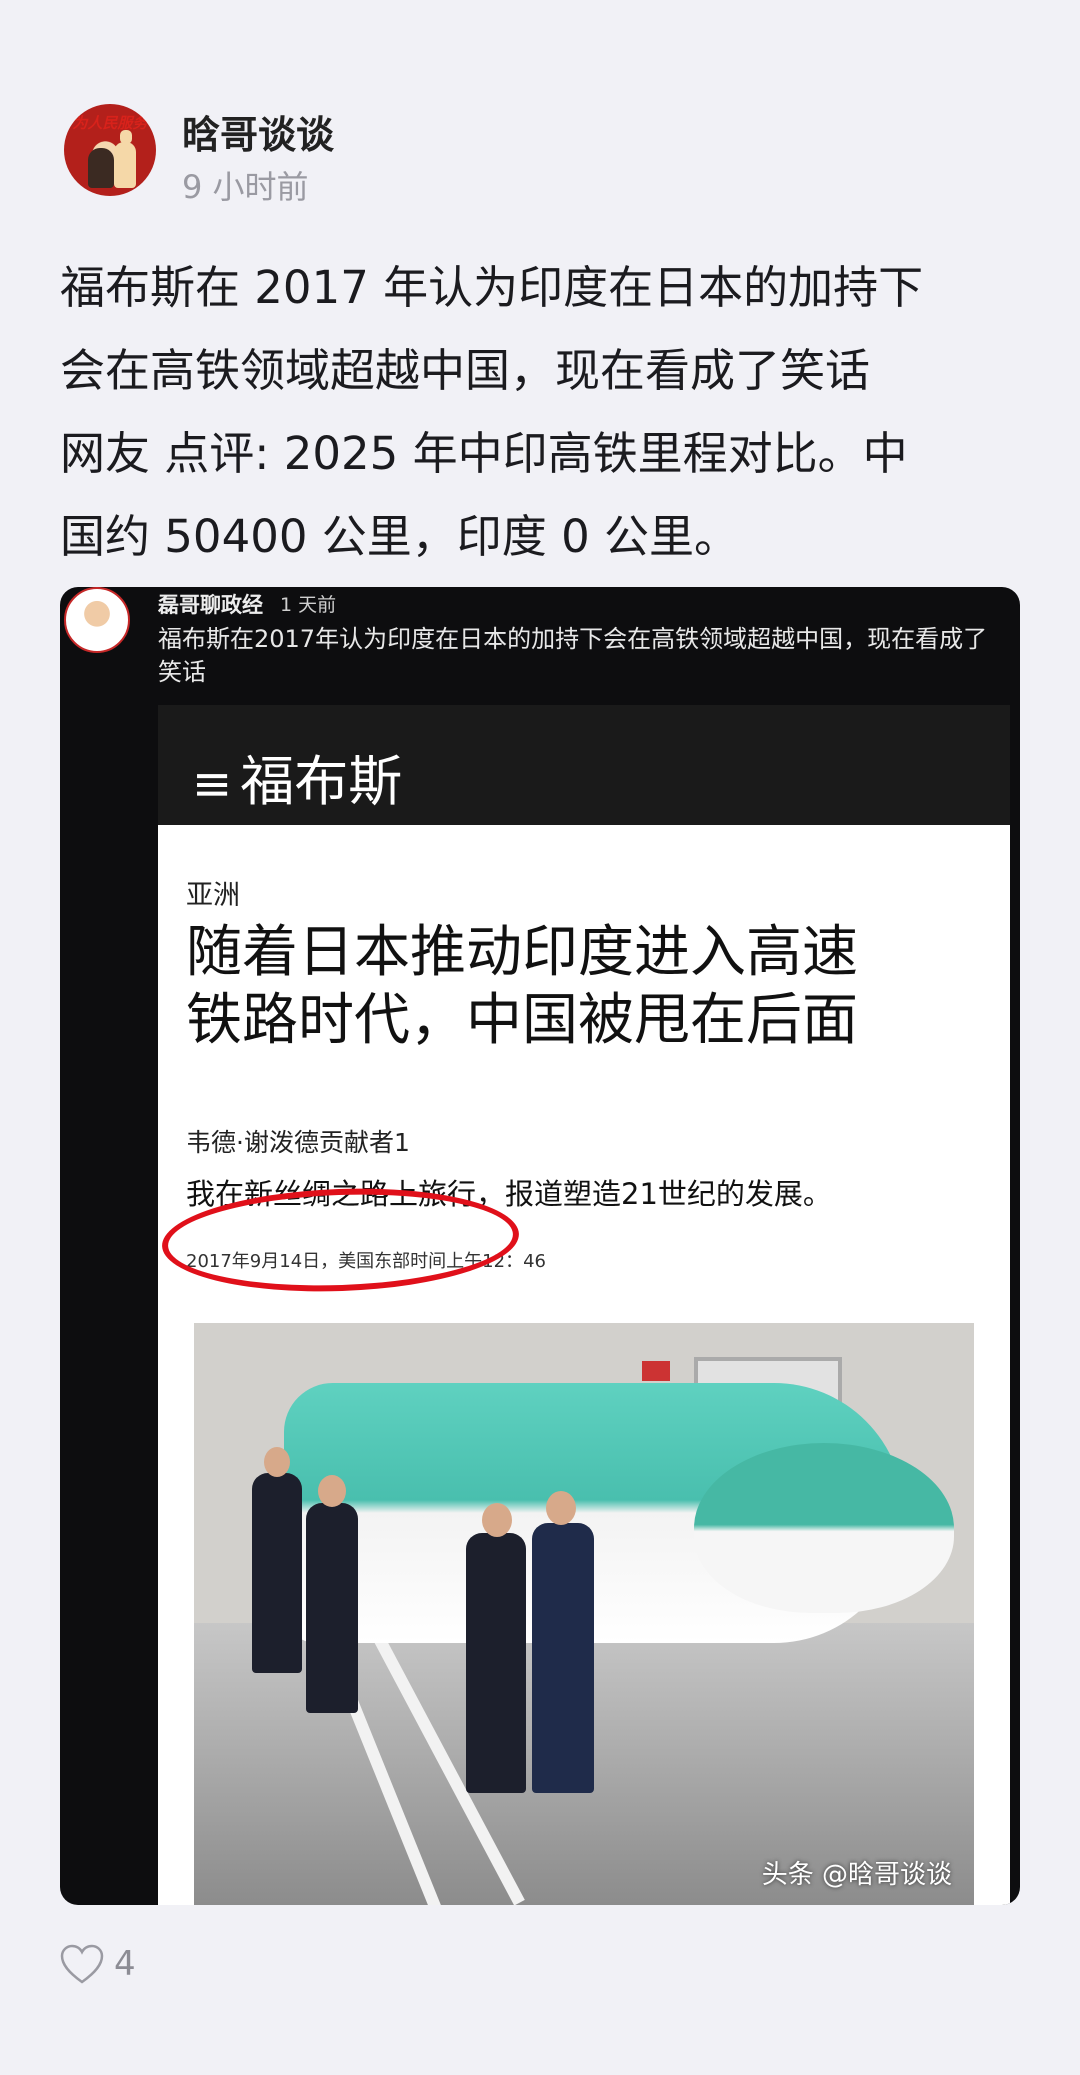 The height and width of the screenshot is (2075, 1080). What do you see at coordinates (584, 765) in the screenshot?
I see `forbes-header: ≡ 福布斯` at bounding box center [584, 765].